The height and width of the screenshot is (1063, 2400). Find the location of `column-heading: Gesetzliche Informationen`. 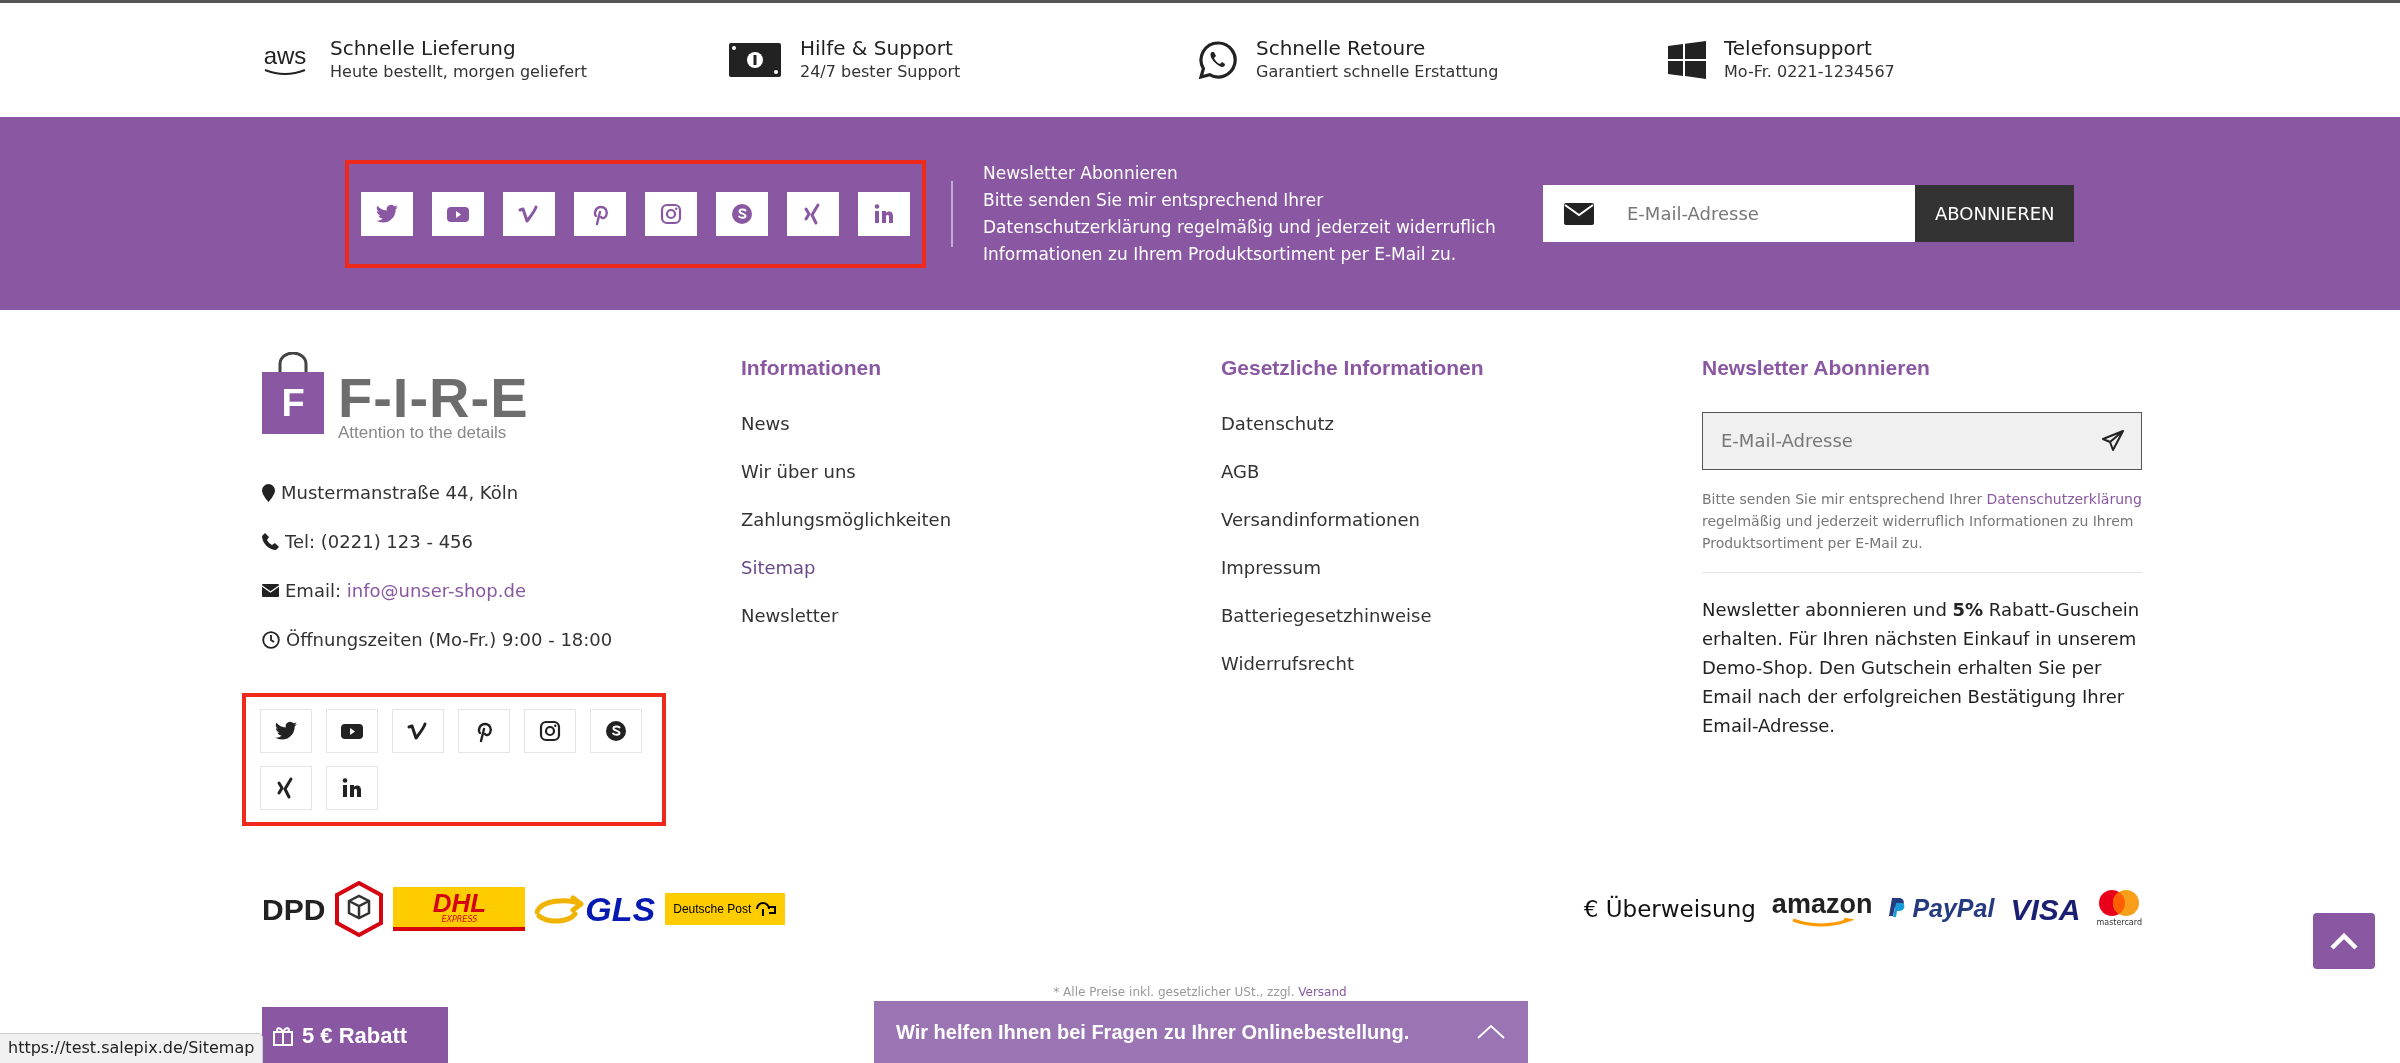

column-heading: Gesetzliche Informationen is located at coordinates (1353, 368).